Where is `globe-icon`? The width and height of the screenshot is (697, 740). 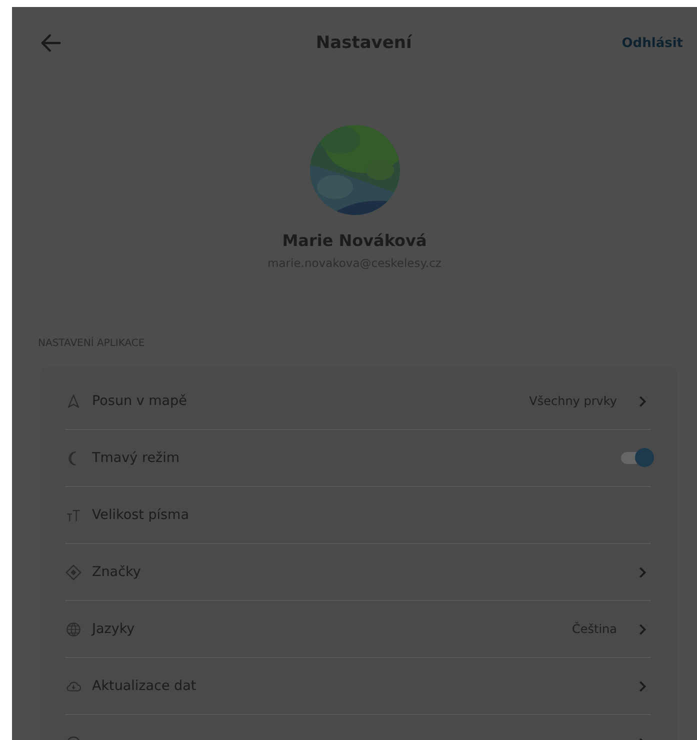
globe-icon is located at coordinates (73, 629).